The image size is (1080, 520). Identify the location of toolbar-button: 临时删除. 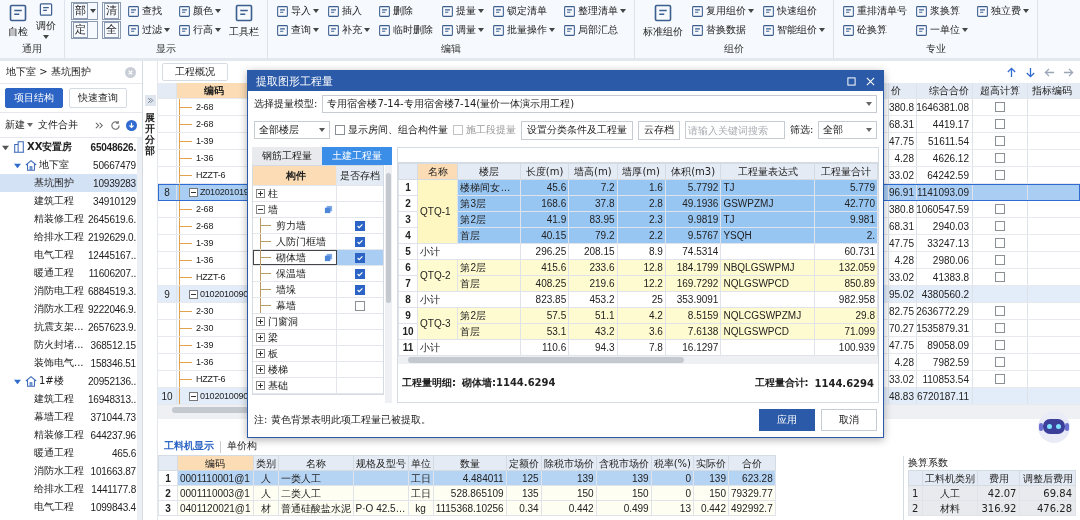
(405, 30).